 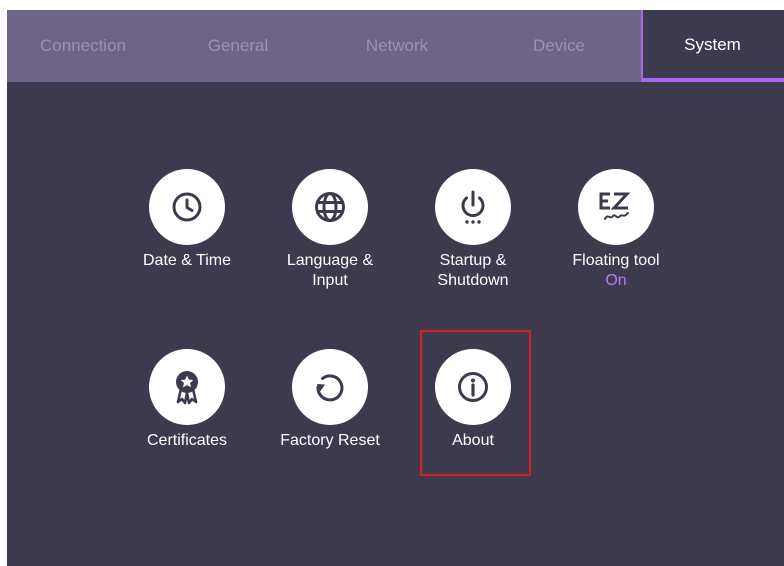 I want to click on factory-reset-item: Factory Reset, so click(x=330, y=400).